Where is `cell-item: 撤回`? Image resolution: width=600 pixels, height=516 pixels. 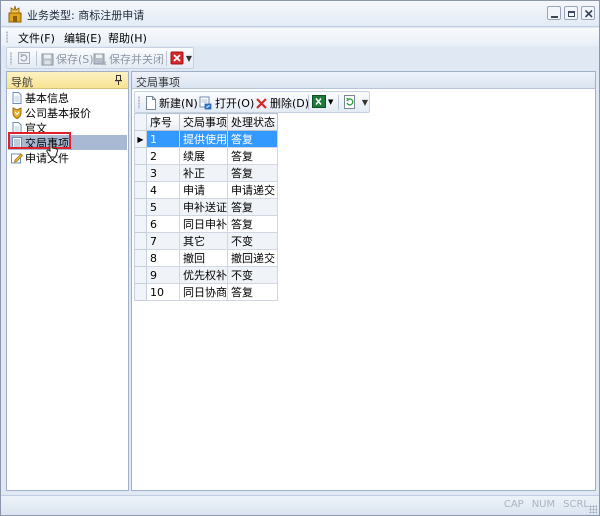
cell-item: 撤回 is located at coordinates (203, 258).